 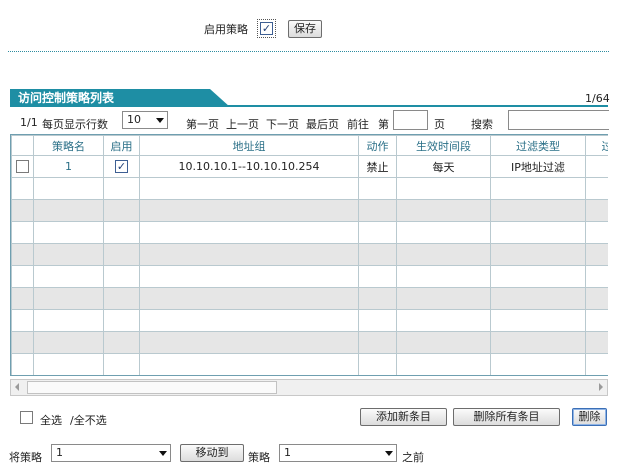 I want to click on scroll-left-icon, so click(x=17, y=387).